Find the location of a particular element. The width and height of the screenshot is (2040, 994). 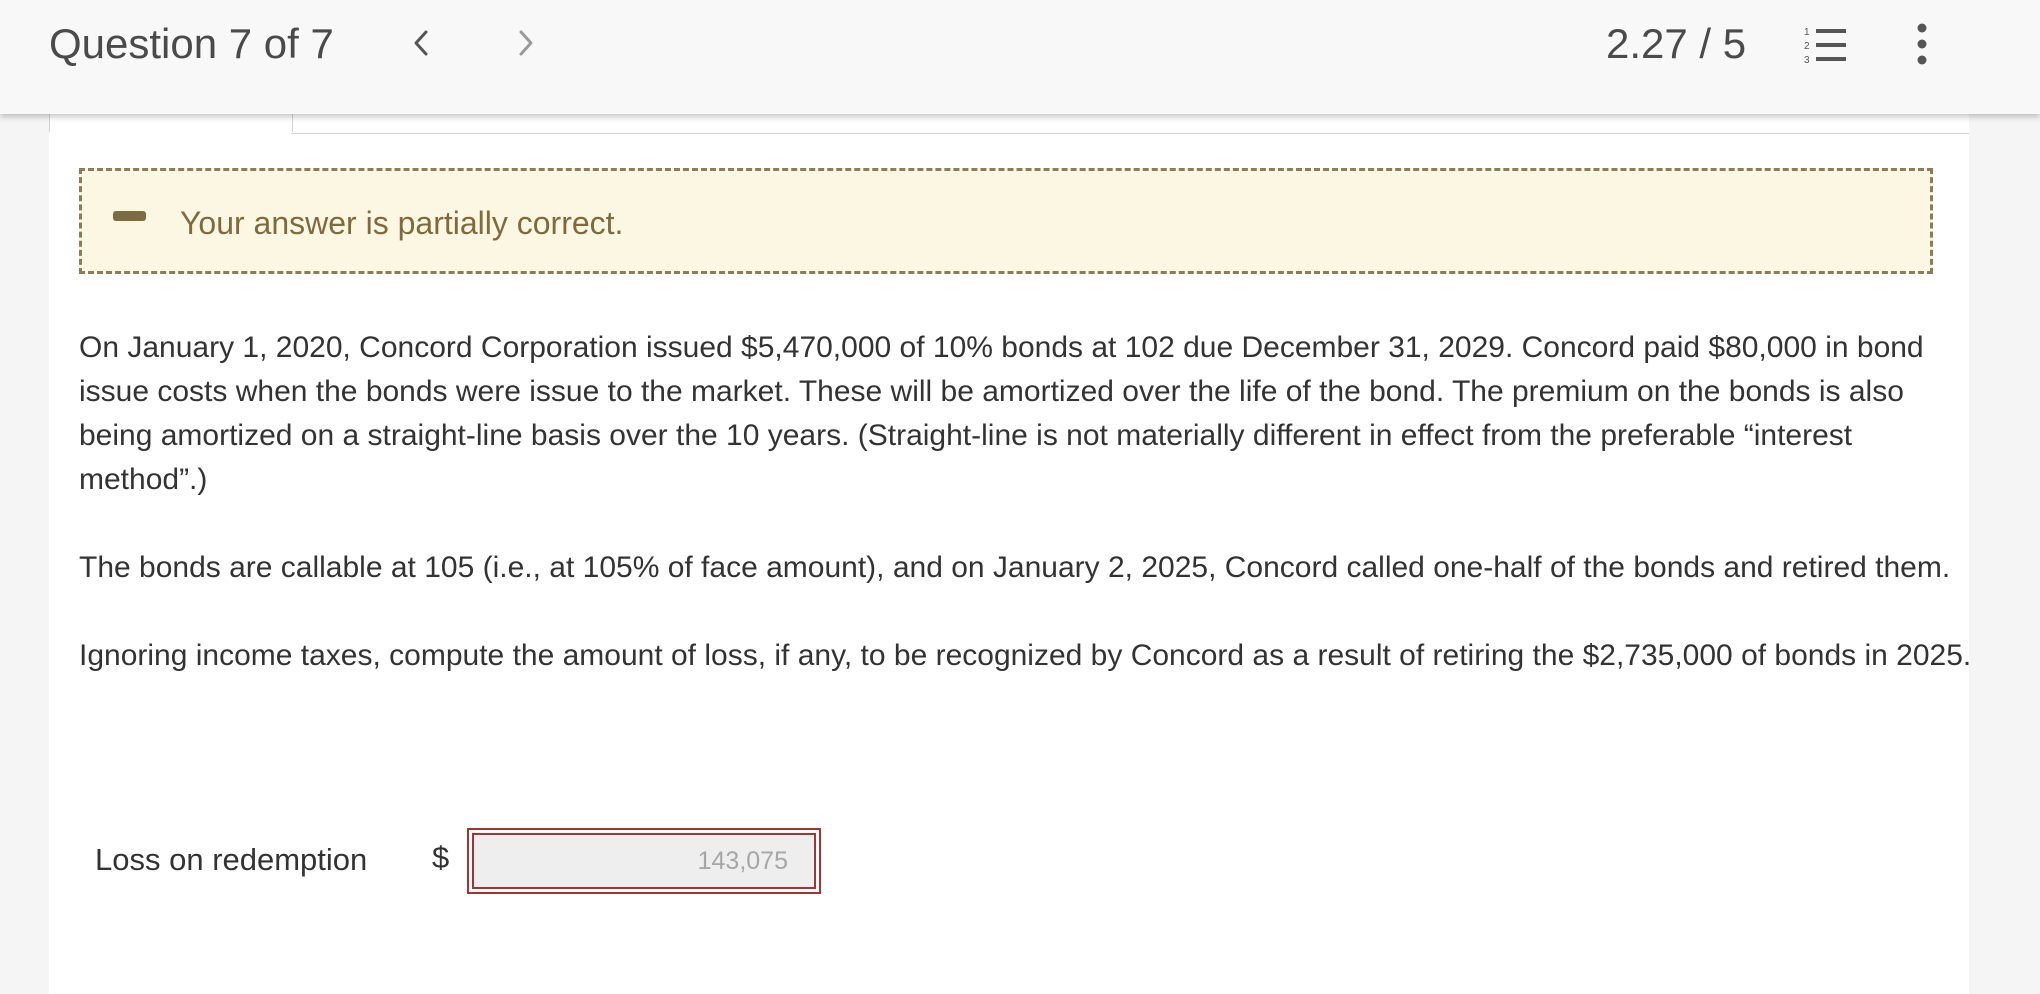

feedback-message: Your answer is partially correct. is located at coordinates (402, 223).